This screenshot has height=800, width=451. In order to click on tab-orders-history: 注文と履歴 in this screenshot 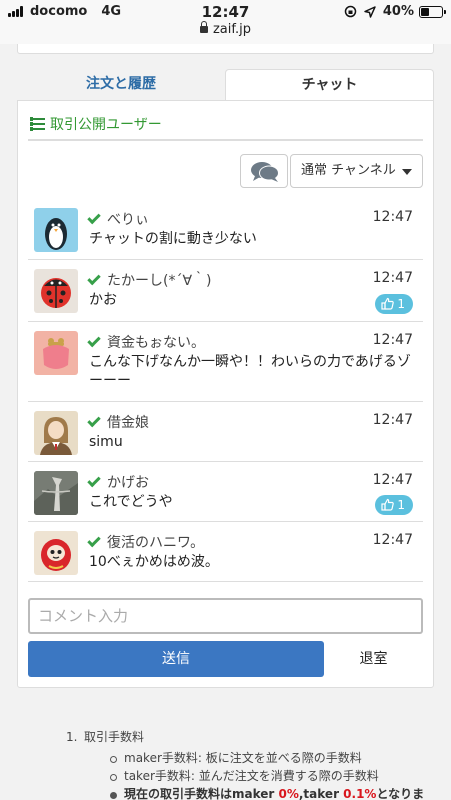, I will do `click(121, 85)`.